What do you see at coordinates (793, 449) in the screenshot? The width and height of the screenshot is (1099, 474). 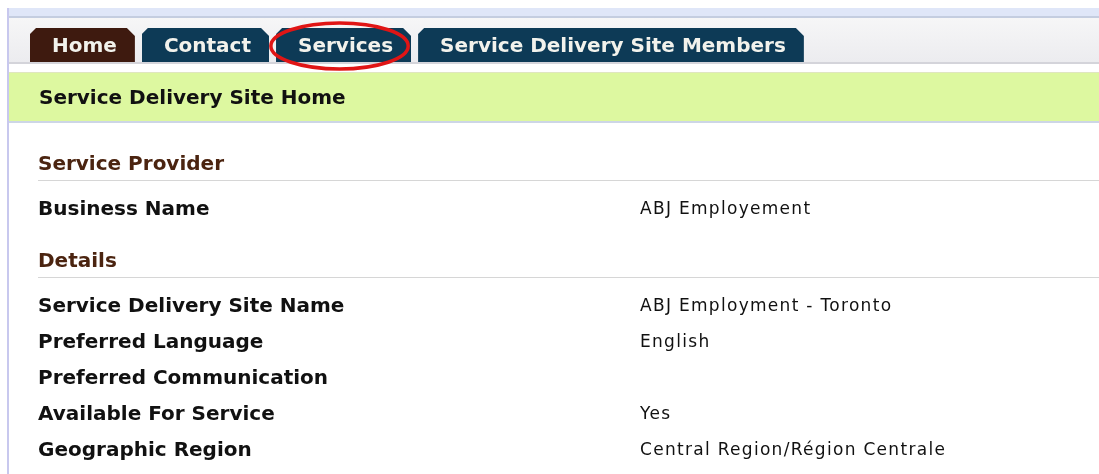 I see `field-value: Central Region/Région Centrale` at bounding box center [793, 449].